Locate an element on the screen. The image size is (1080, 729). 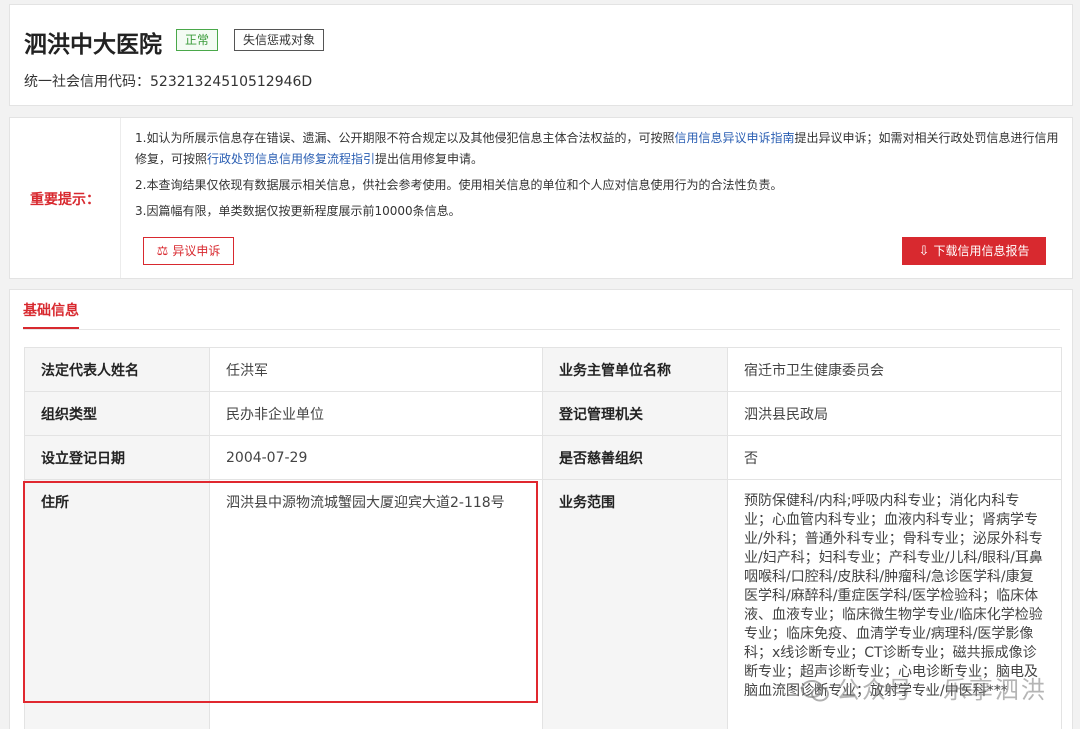
field-label: 业务范围 is located at coordinates (635, 604).